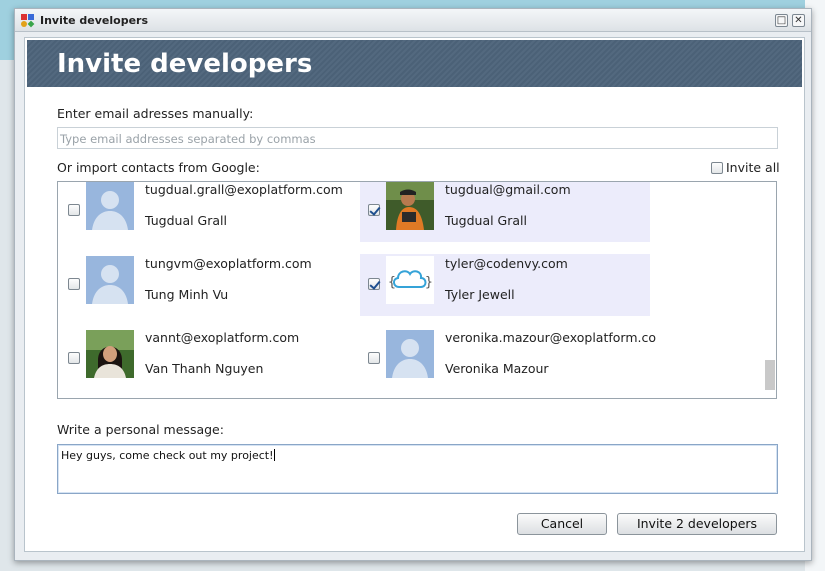  I want to click on invite-all-toggle: Invite all, so click(745, 167).